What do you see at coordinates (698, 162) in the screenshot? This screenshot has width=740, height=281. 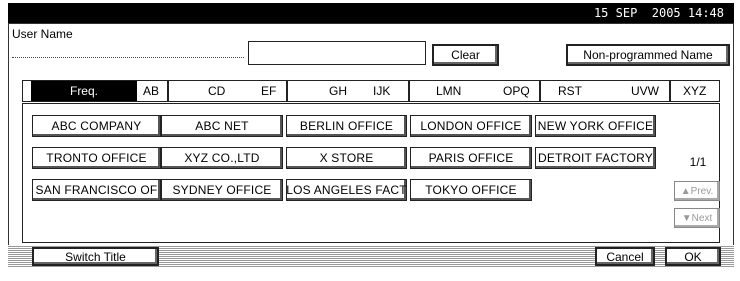 I see `page-indicator: 1/1` at bounding box center [698, 162].